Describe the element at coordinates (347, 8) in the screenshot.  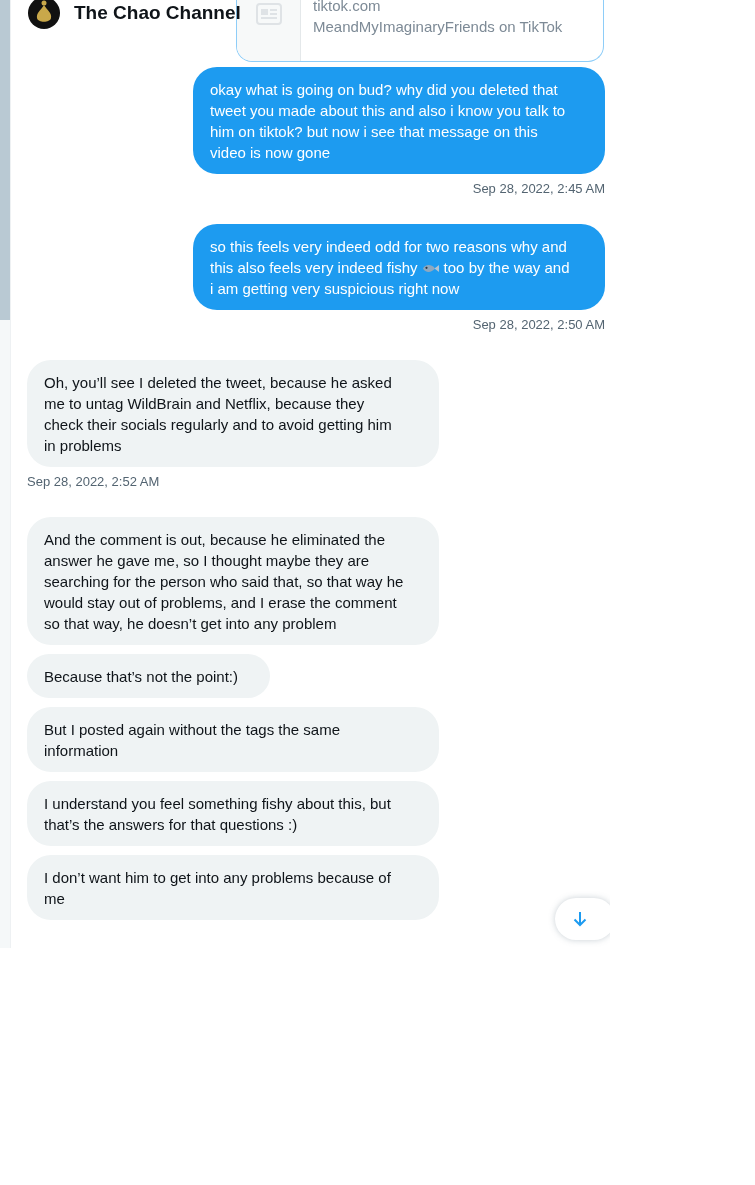
I see `link-domain: tiktok.com` at that location.